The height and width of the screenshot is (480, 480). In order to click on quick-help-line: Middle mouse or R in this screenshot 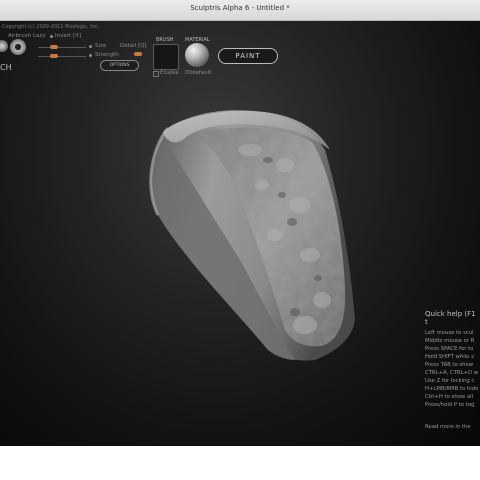, I will do `click(450, 341)`.